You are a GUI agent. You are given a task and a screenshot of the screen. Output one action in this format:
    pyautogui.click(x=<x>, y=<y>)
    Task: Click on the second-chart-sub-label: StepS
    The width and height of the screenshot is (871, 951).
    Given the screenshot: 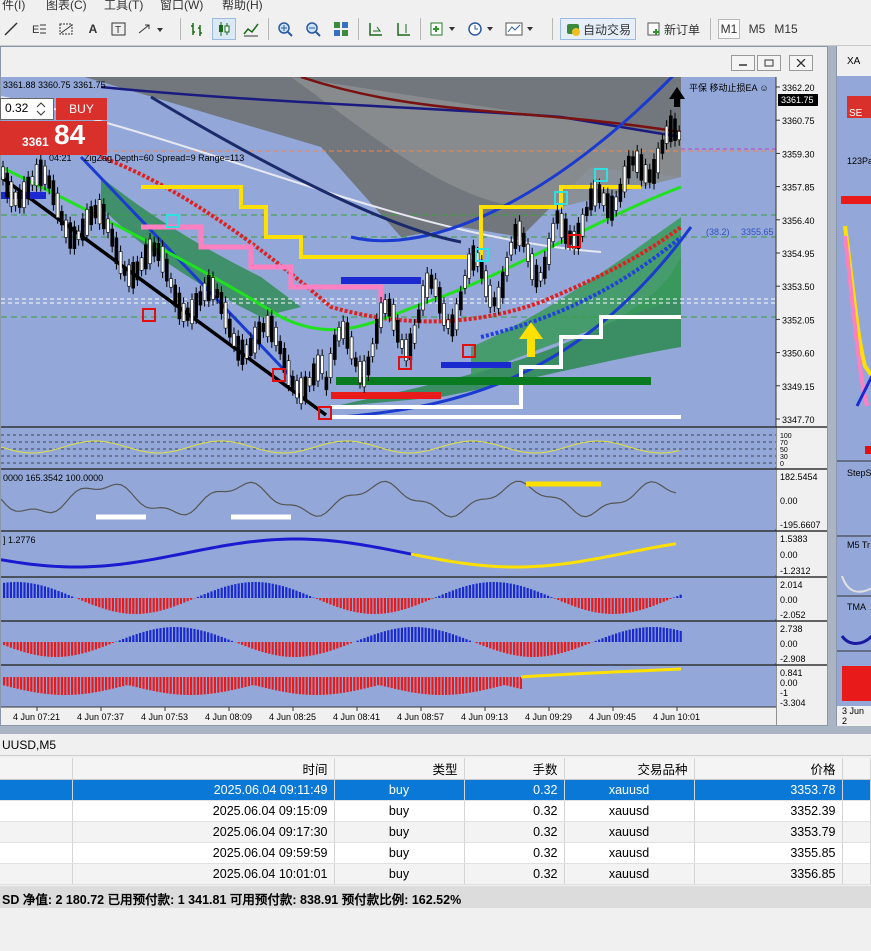 What is the action you would take?
    pyautogui.click(x=859, y=473)
    